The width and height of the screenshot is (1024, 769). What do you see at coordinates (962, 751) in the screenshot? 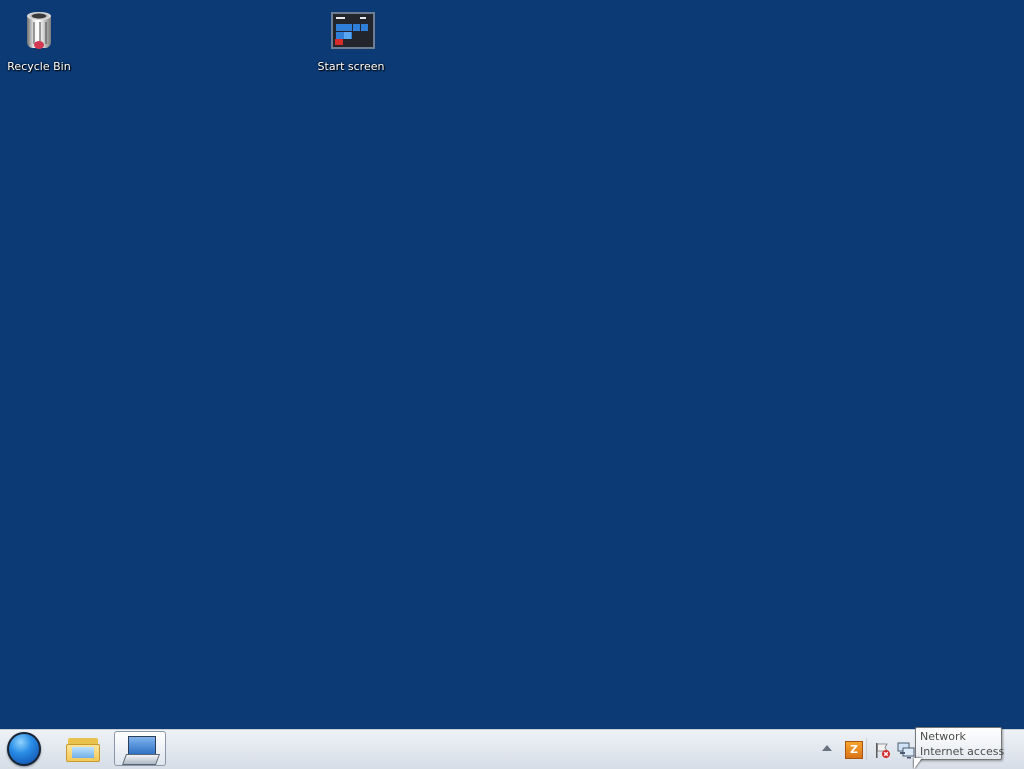
I see `tooltip-status: Internet access` at bounding box center [962, 751].